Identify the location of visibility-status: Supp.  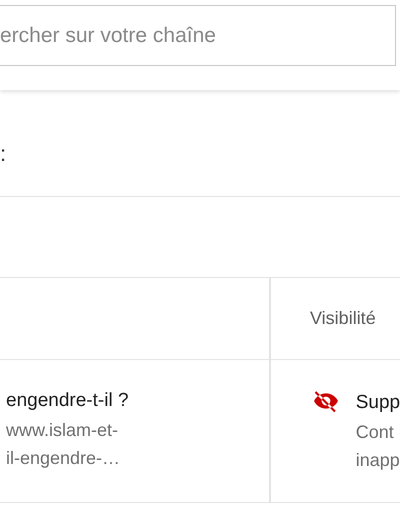
(378, 403).